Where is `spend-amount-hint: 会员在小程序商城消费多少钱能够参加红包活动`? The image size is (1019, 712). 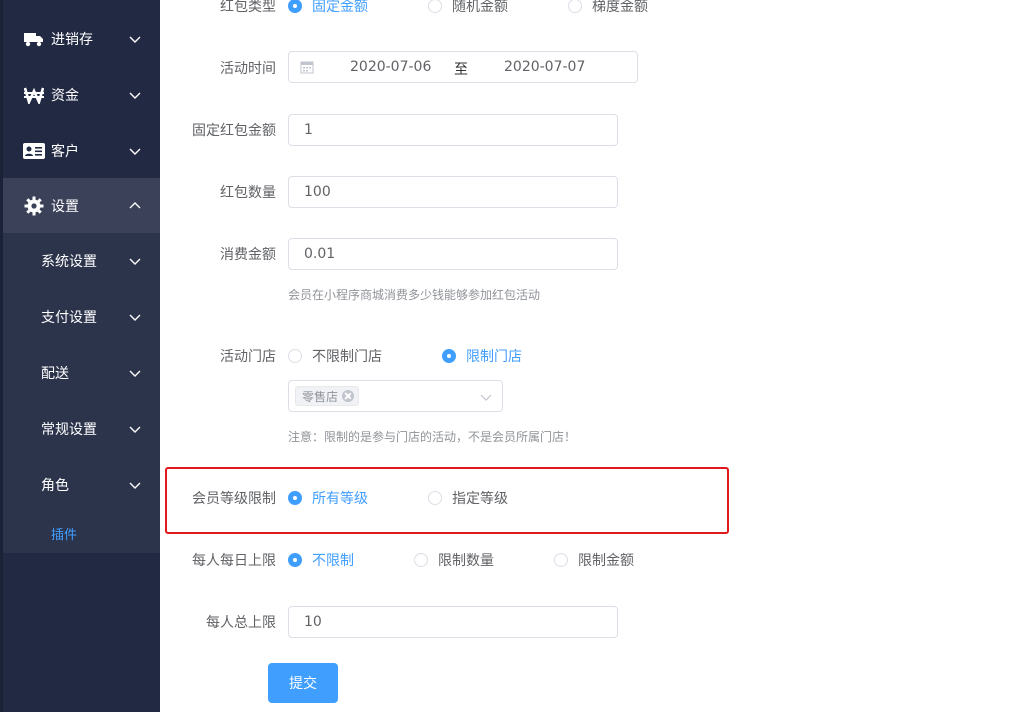 spend-amount-hint: 会员在小程序商城消费多少钱能够参加红包活动 is located at coordinates (414, 295).